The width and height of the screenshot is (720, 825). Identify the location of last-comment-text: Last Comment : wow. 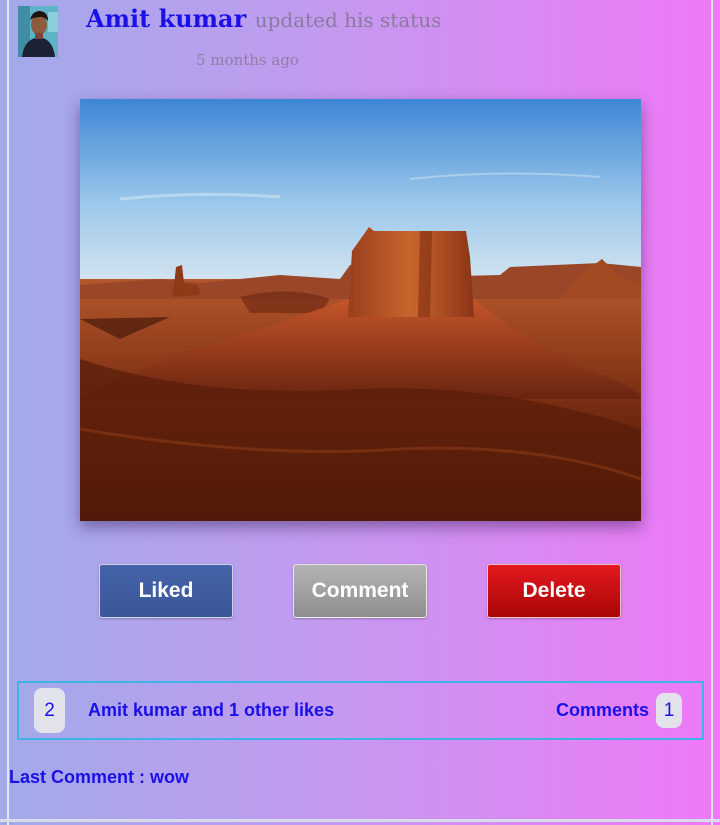
(99, 777).